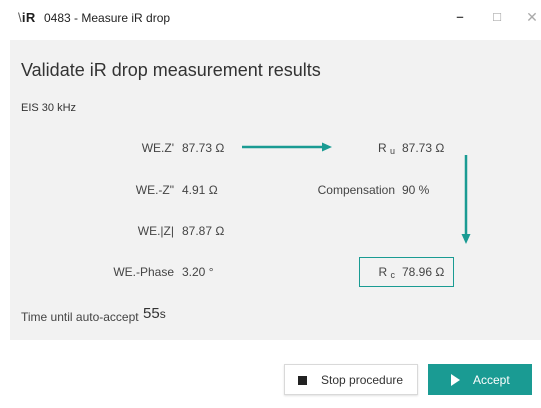 The image size is (541, 408). Describe the element at coordinates (270, 19) in the screenshot. I see `title-bar: \iR 0483 - Measure iR drop – □ ✕` at that location.